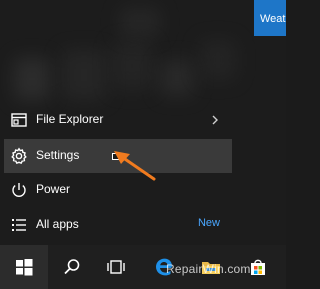  I want to click on start-button, so click(24, 267).